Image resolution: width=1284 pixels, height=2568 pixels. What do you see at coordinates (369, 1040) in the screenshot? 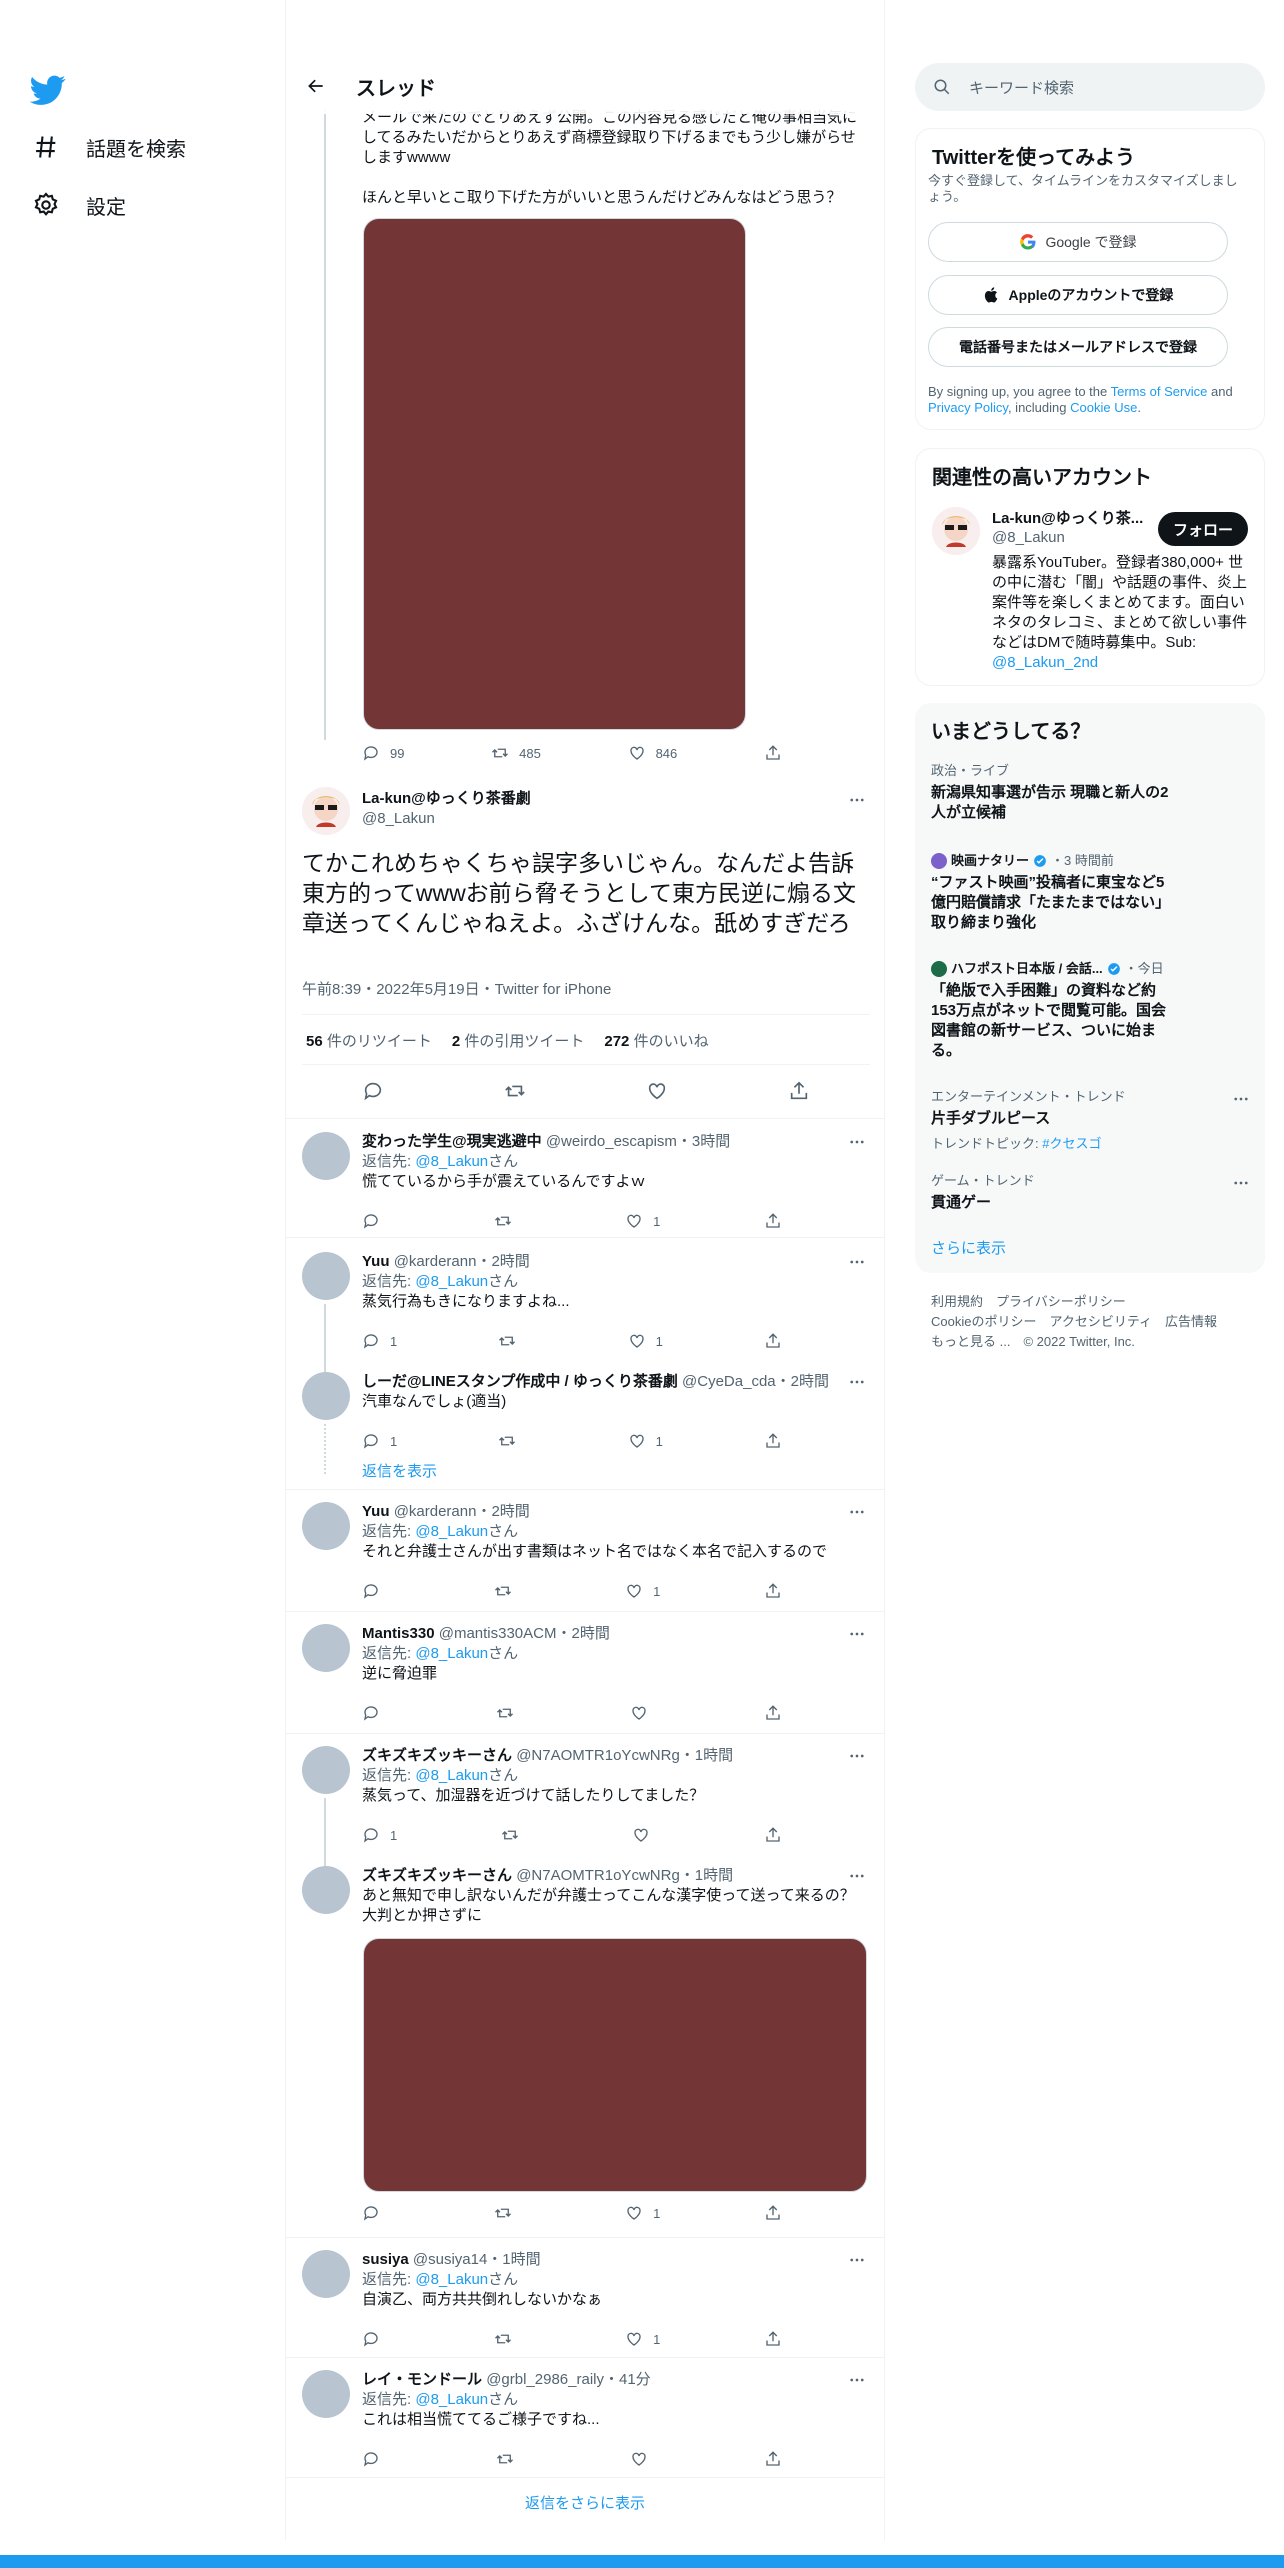
I see `retweet-stat: 56 件のリツイート` at bounding box center [369, 1040].